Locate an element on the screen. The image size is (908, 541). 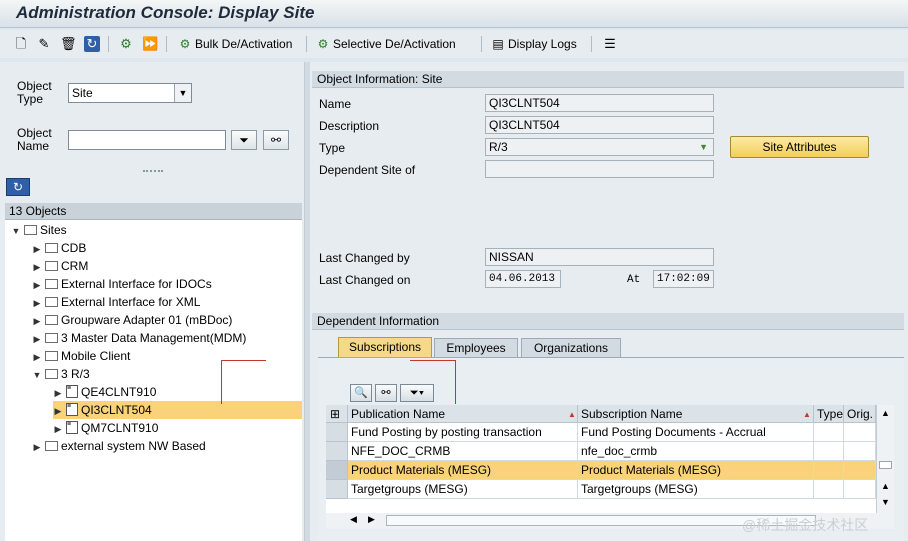
object-type-select: Site ▼ is located at coordinates (130, 93).